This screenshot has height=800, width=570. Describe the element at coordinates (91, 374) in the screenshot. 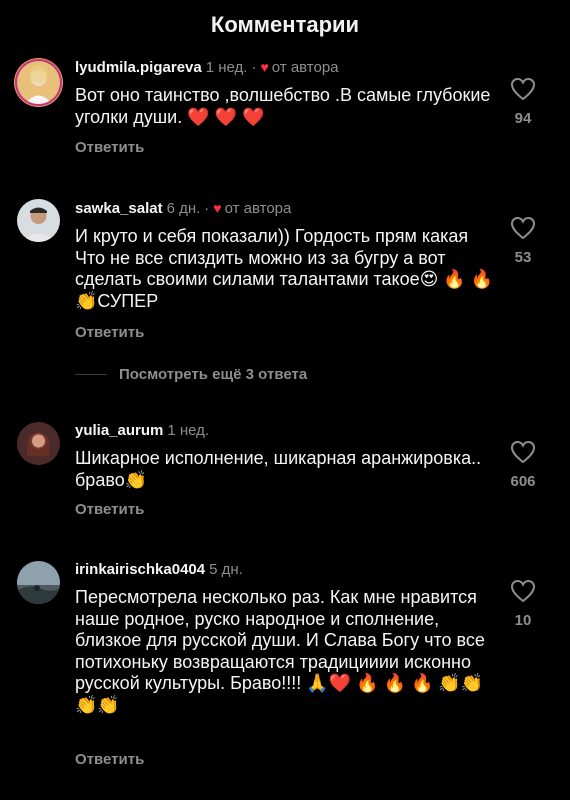

I see `divider-line` at that location.